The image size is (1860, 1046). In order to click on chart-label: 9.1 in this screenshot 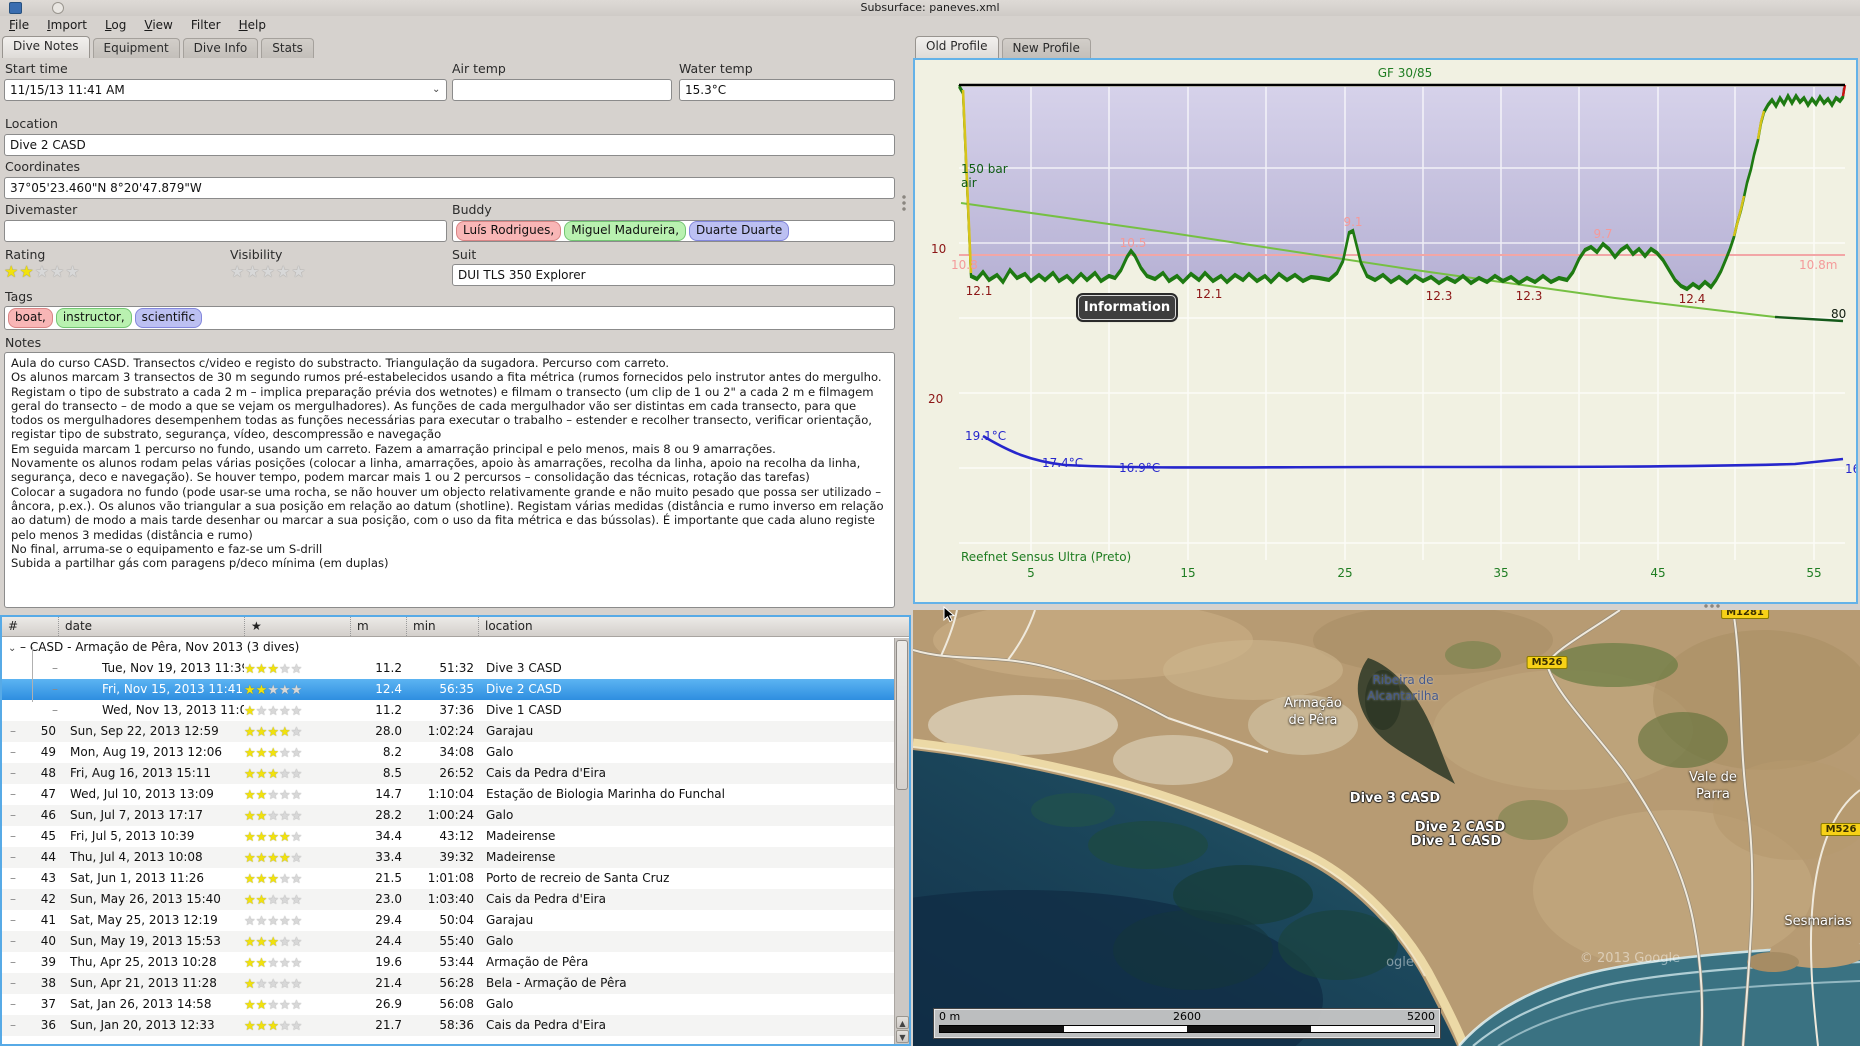, I will do `click(1353, 222)`.